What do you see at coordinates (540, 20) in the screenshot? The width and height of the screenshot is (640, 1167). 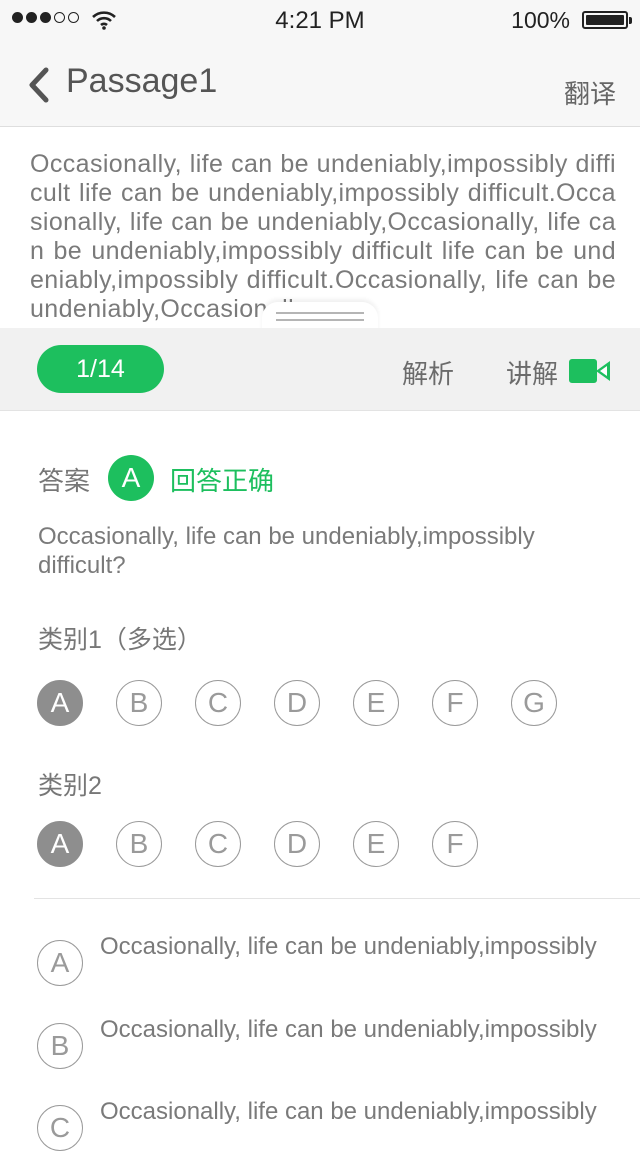 I see `battery-percent: 100%` at bounding box center [540, 20].